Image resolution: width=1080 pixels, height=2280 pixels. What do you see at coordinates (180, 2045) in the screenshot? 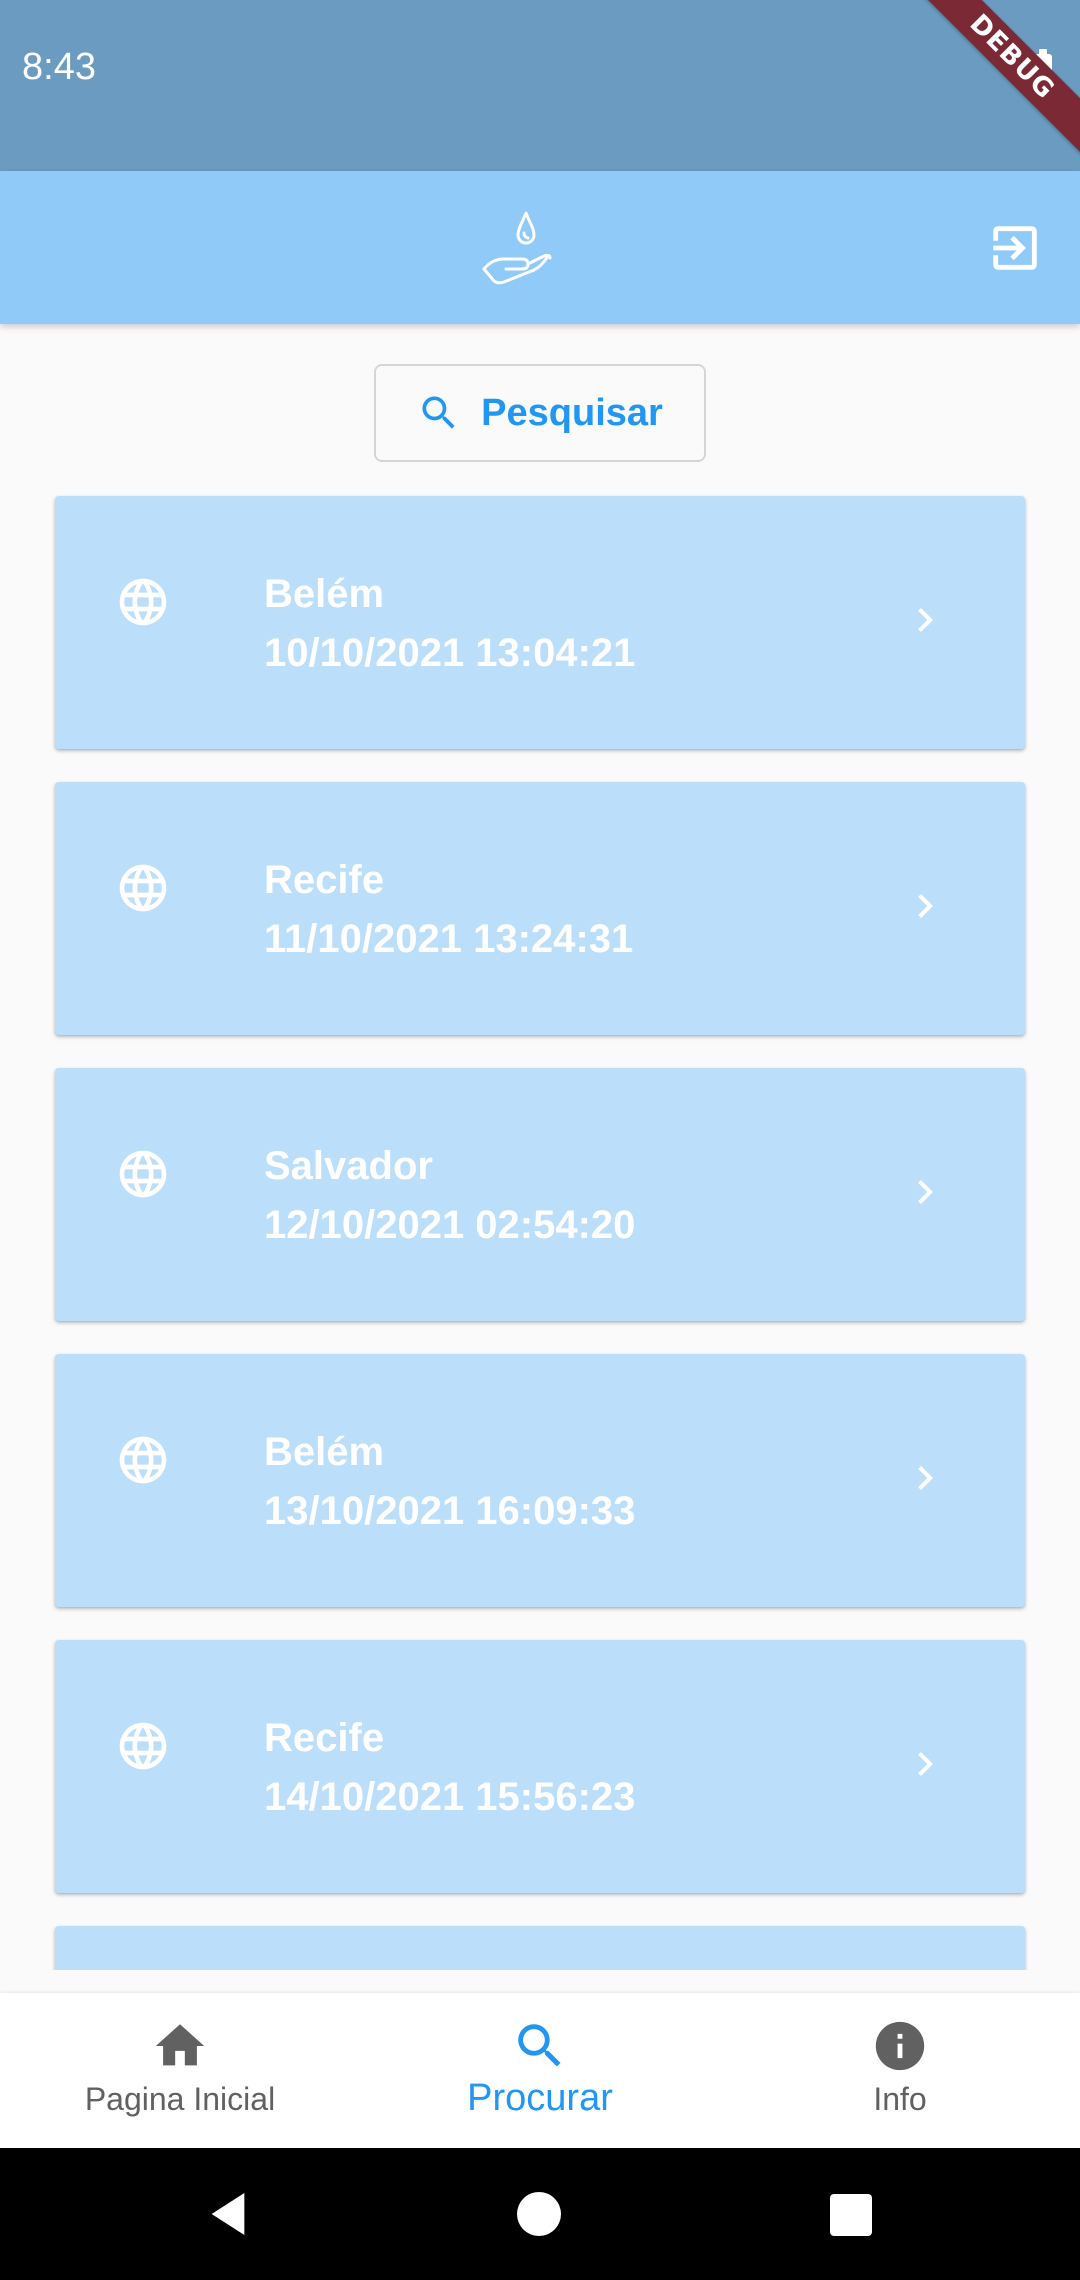
I see `home-icon` at bounding box center [180, 2045].